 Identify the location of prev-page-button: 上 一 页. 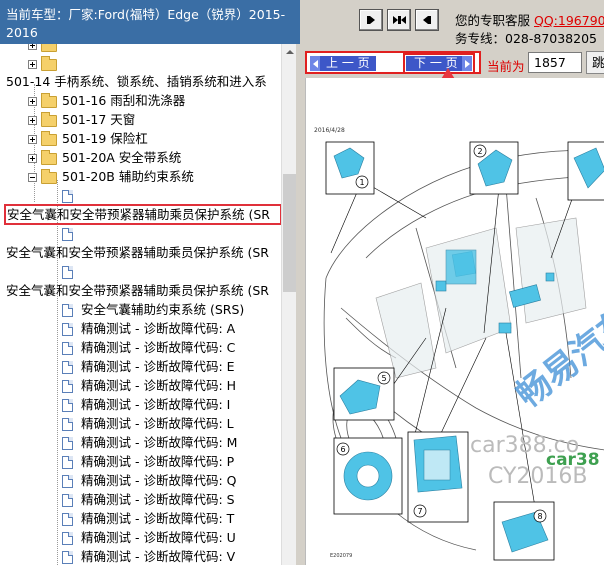
(343, 63).